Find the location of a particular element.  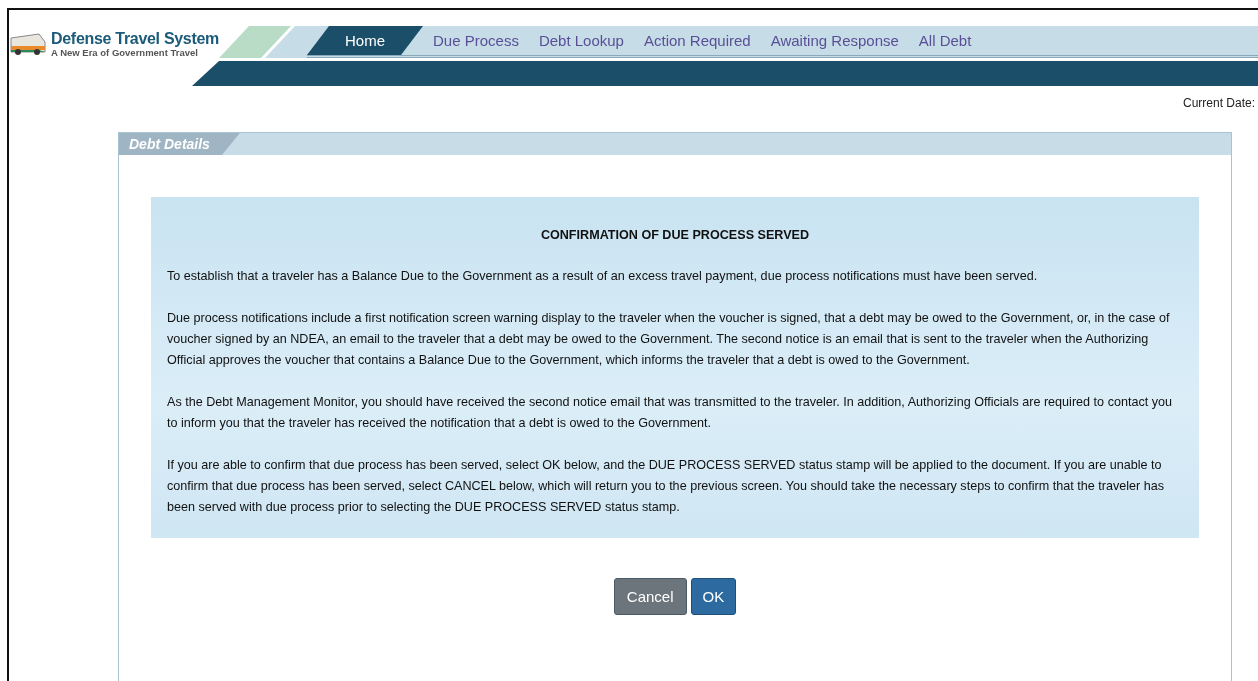

notice-paragraph: If you are able to confirm that due process has been served, select OK below, and the DUE PROCESS SERVED status stamp will be applied to the document. If you are unable to confirm that due process has been served, select CANCEL below, which will return you to the previous screen. You should take the necessary steps to confirm that the traveler has been served with due process prior to selecting the DUE PROCESS SERVED status stamp. is located at coordinates (666, 486).